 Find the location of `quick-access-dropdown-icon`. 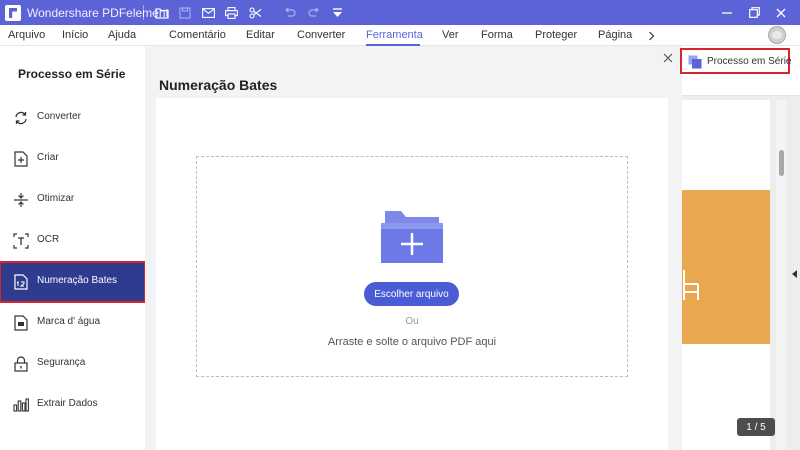

quick-access-dropdown-icon is located at coordinates (337, 12).